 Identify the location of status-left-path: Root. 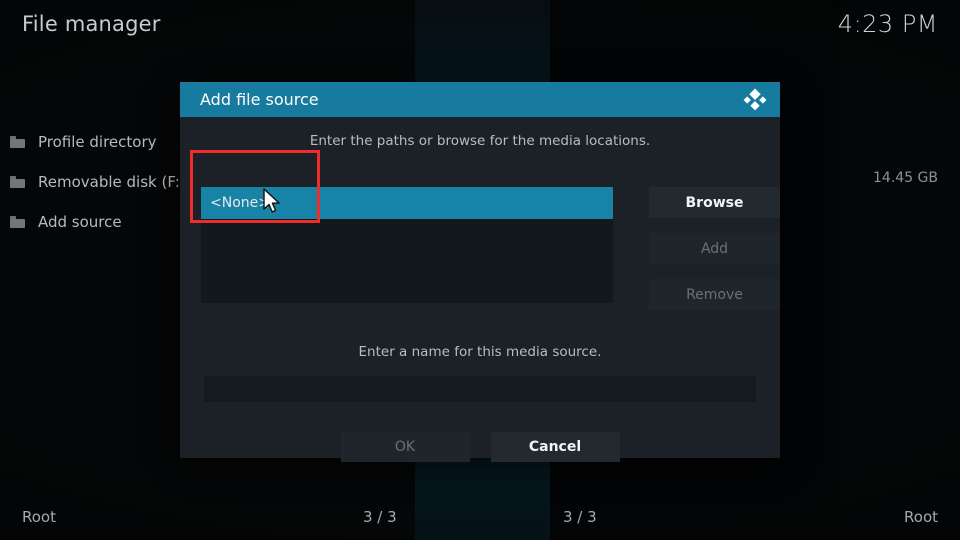
(39, 517).